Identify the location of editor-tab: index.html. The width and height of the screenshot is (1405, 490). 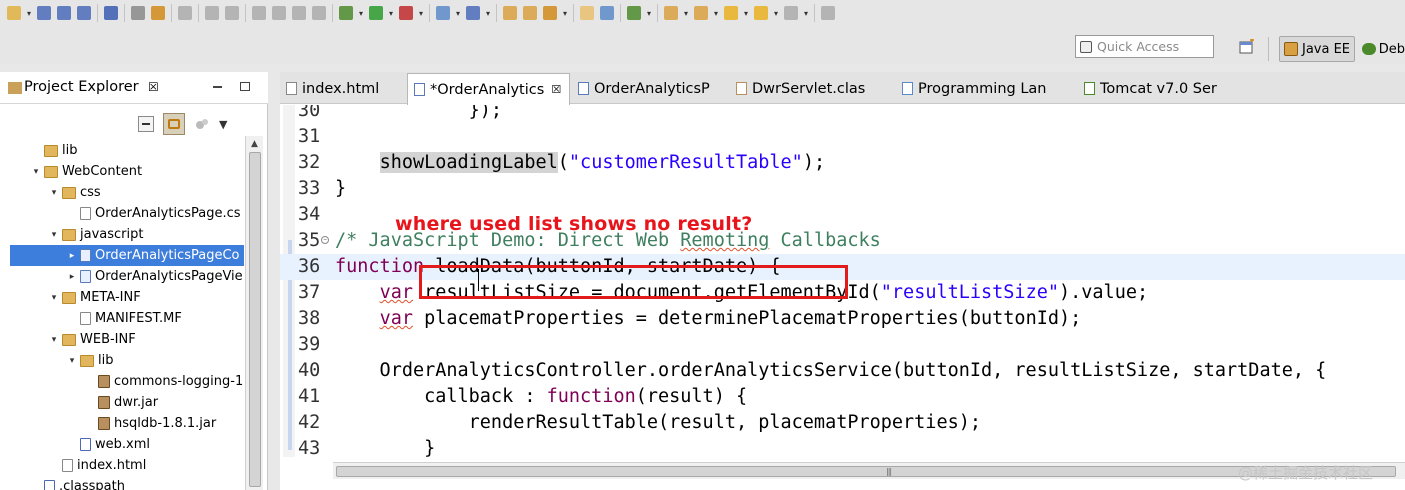
(342, 88).